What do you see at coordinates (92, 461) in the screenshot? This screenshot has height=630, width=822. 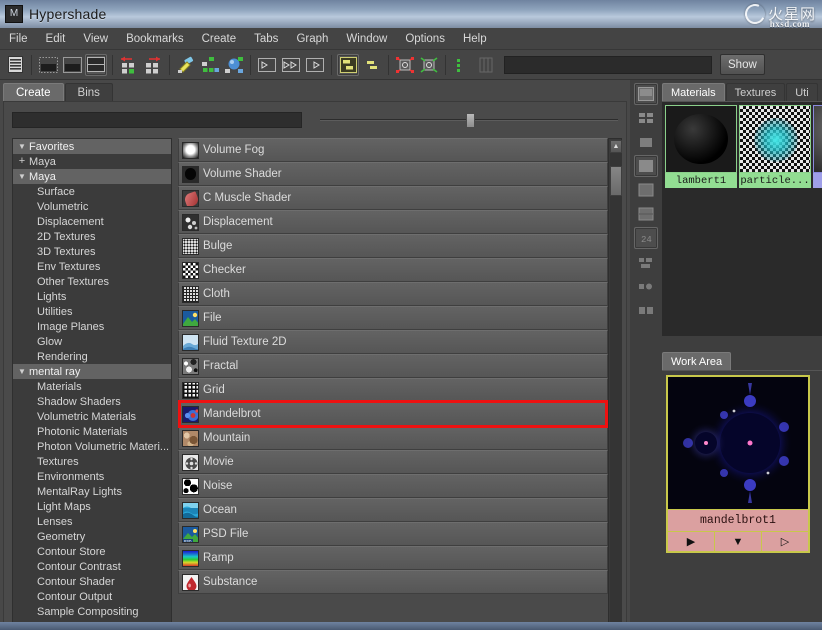 I see `tree-item-textures: Textures` at bounding box center [92, 461].